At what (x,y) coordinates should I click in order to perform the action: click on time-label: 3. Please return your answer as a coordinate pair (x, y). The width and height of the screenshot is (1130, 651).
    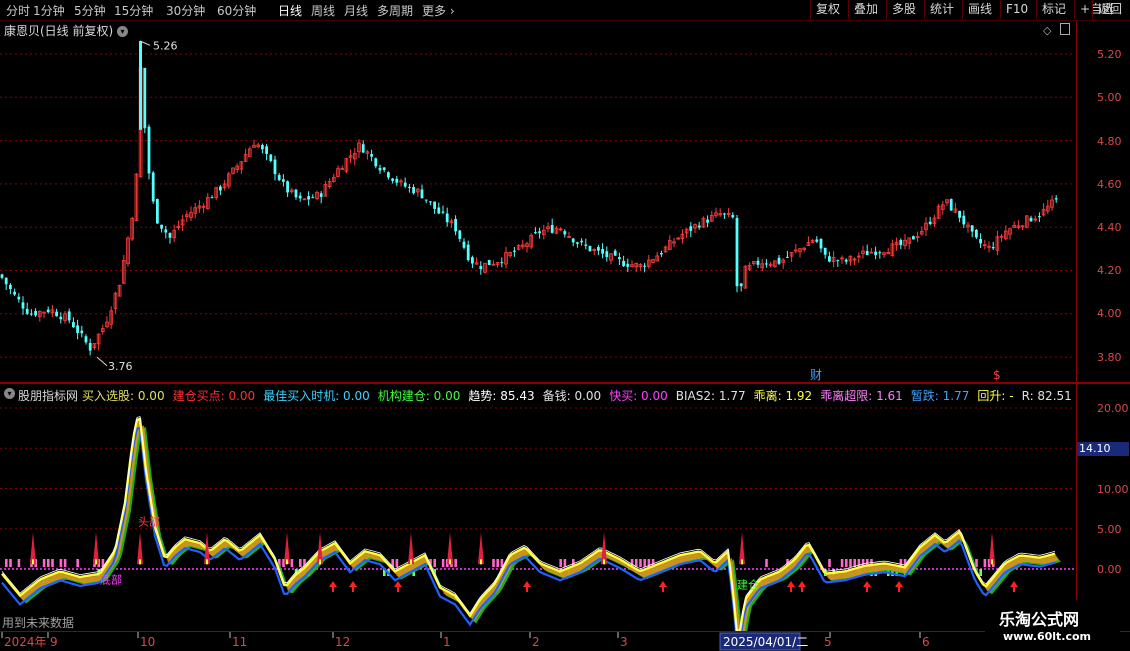
    Looking at the image, I should click on (624, 642).